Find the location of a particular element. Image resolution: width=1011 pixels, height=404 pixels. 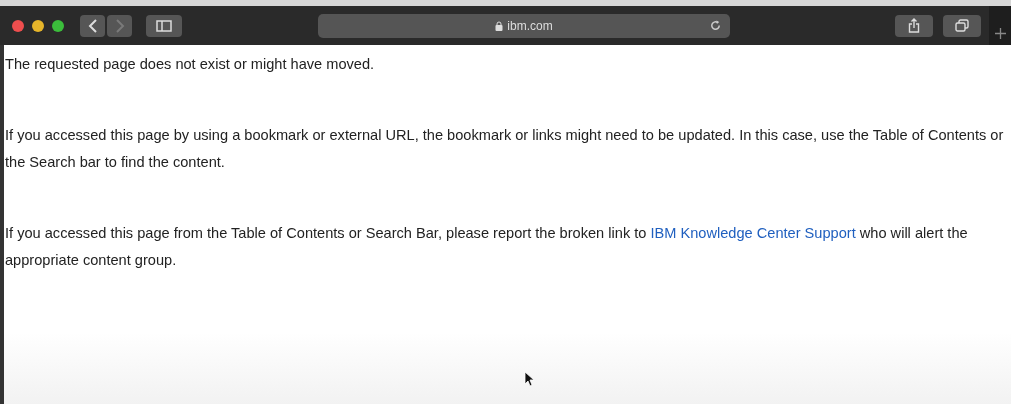

address-bar: ibm.com is located at coordinates (524, 25).